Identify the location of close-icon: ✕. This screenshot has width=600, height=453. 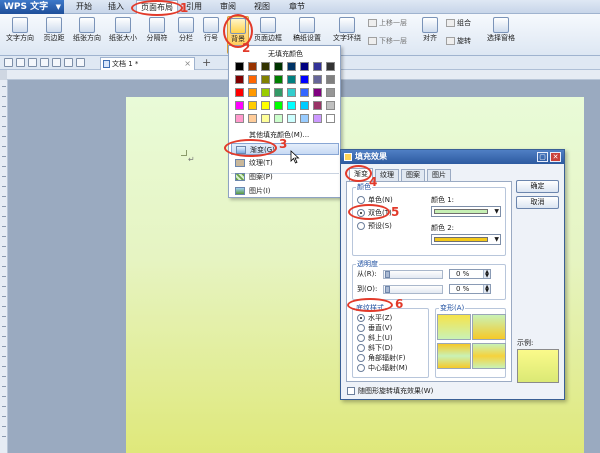
(555, 157).